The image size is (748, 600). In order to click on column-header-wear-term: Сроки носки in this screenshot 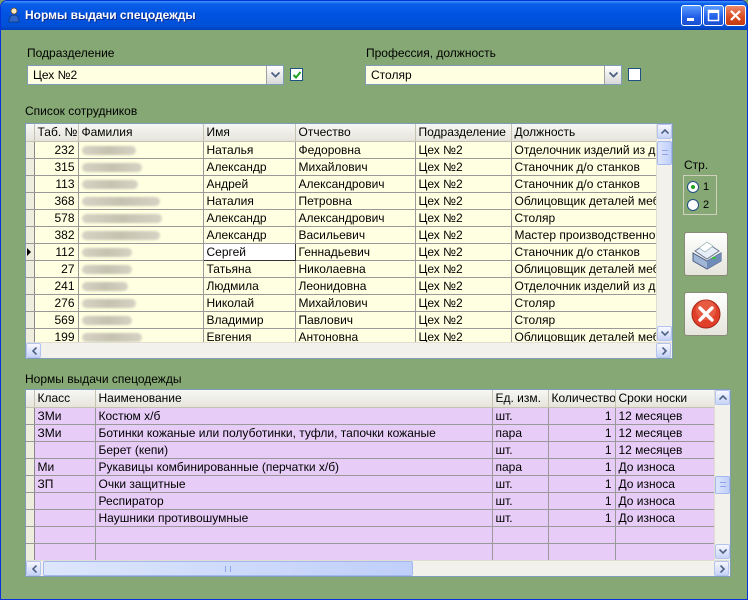, I will do `click(666, 399)`.